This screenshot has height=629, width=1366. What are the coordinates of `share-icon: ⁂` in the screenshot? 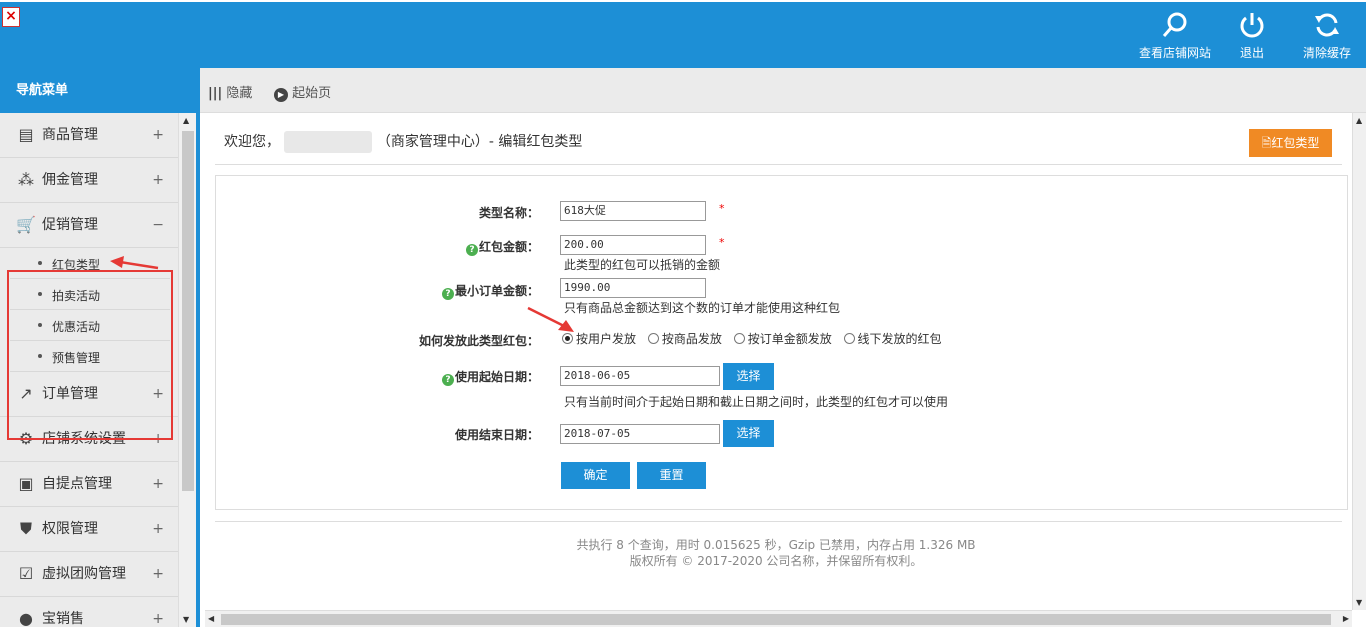 It's located at (26, 179).